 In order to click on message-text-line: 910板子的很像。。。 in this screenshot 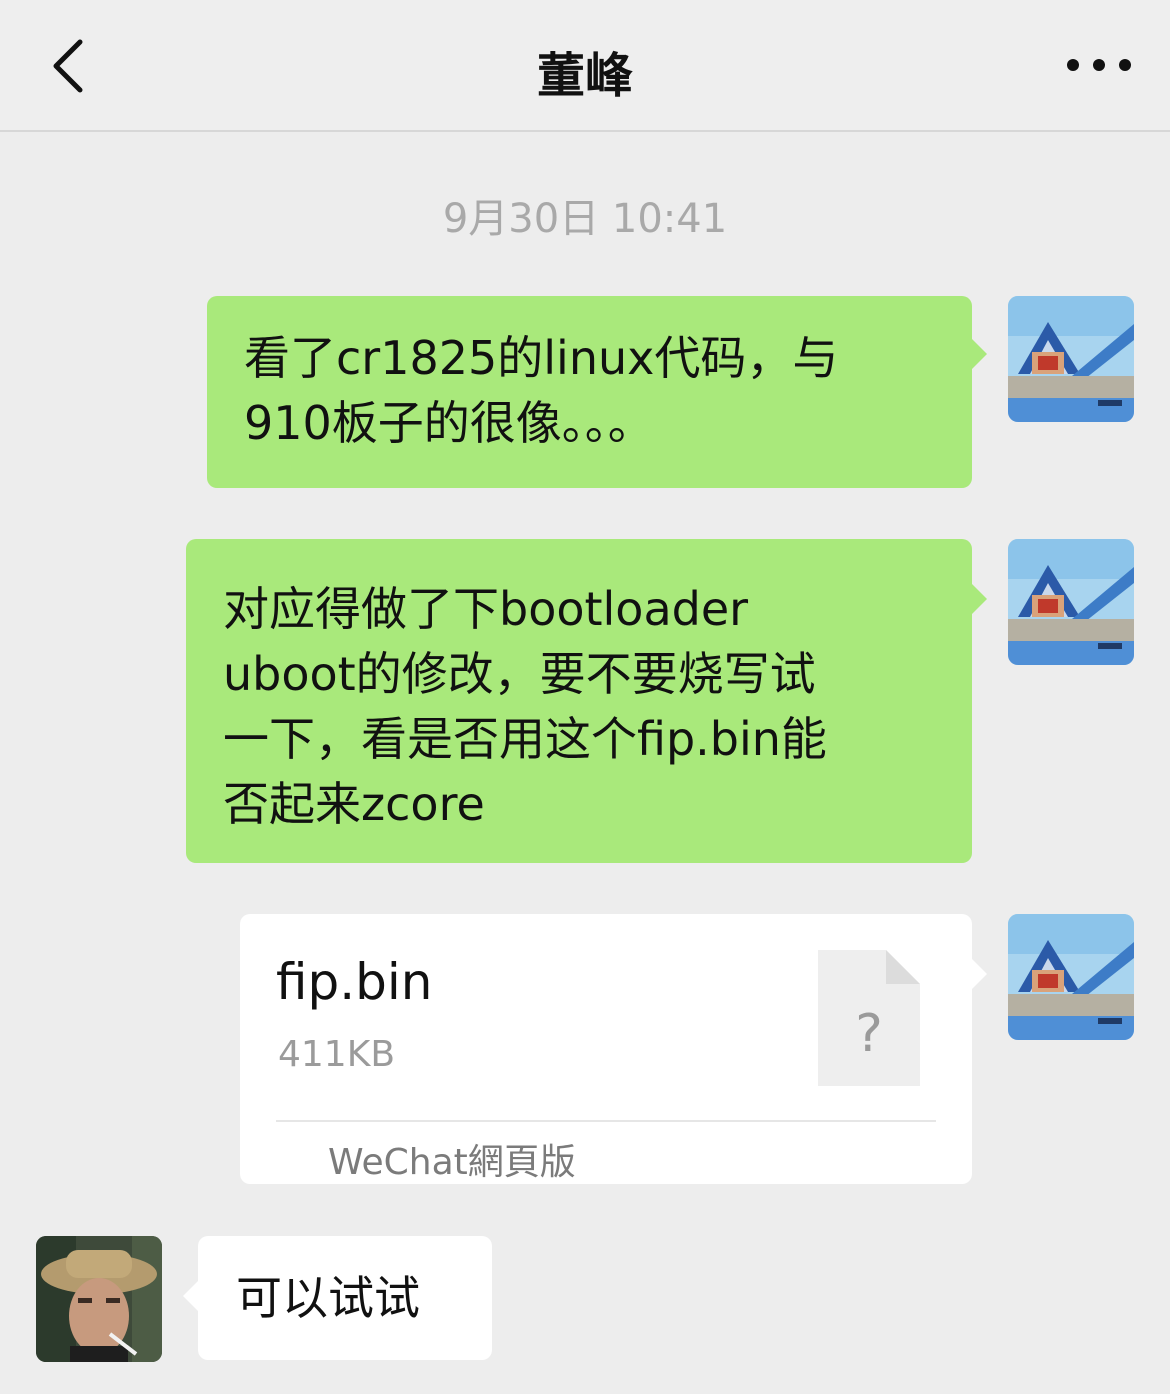, I will do `click(449, 423)`.